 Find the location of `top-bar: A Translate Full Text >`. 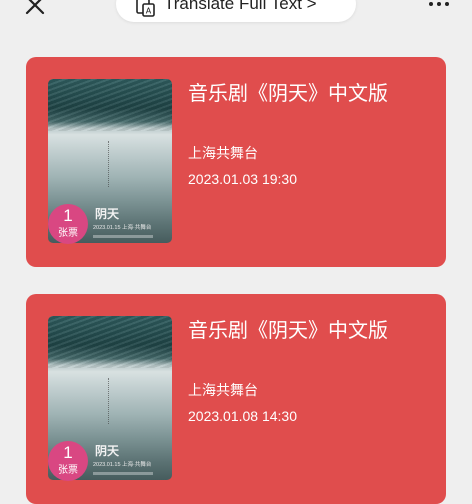

top-bar: A Translate Full Text > is located at coordinates (236, 13).